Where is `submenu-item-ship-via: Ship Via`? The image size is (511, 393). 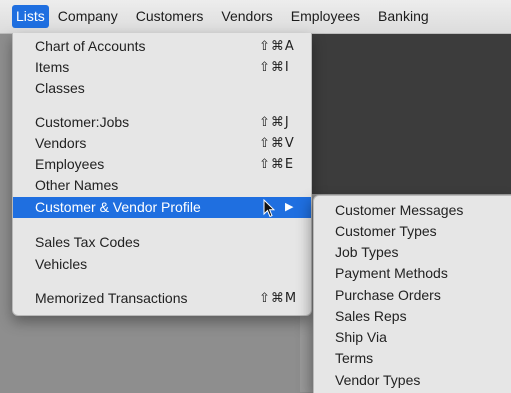
submenu-item-ship-via: Ship Via is located at coordinates (412, 337).